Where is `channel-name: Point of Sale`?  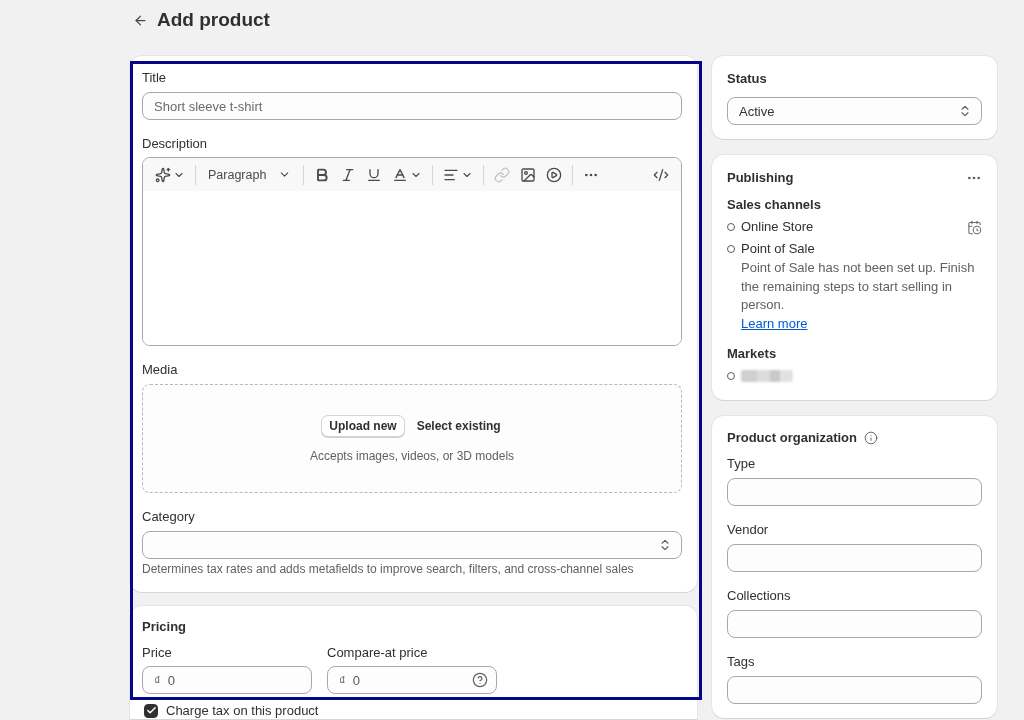 channel-name: Point of Sale is located at coordinates (778, 249).